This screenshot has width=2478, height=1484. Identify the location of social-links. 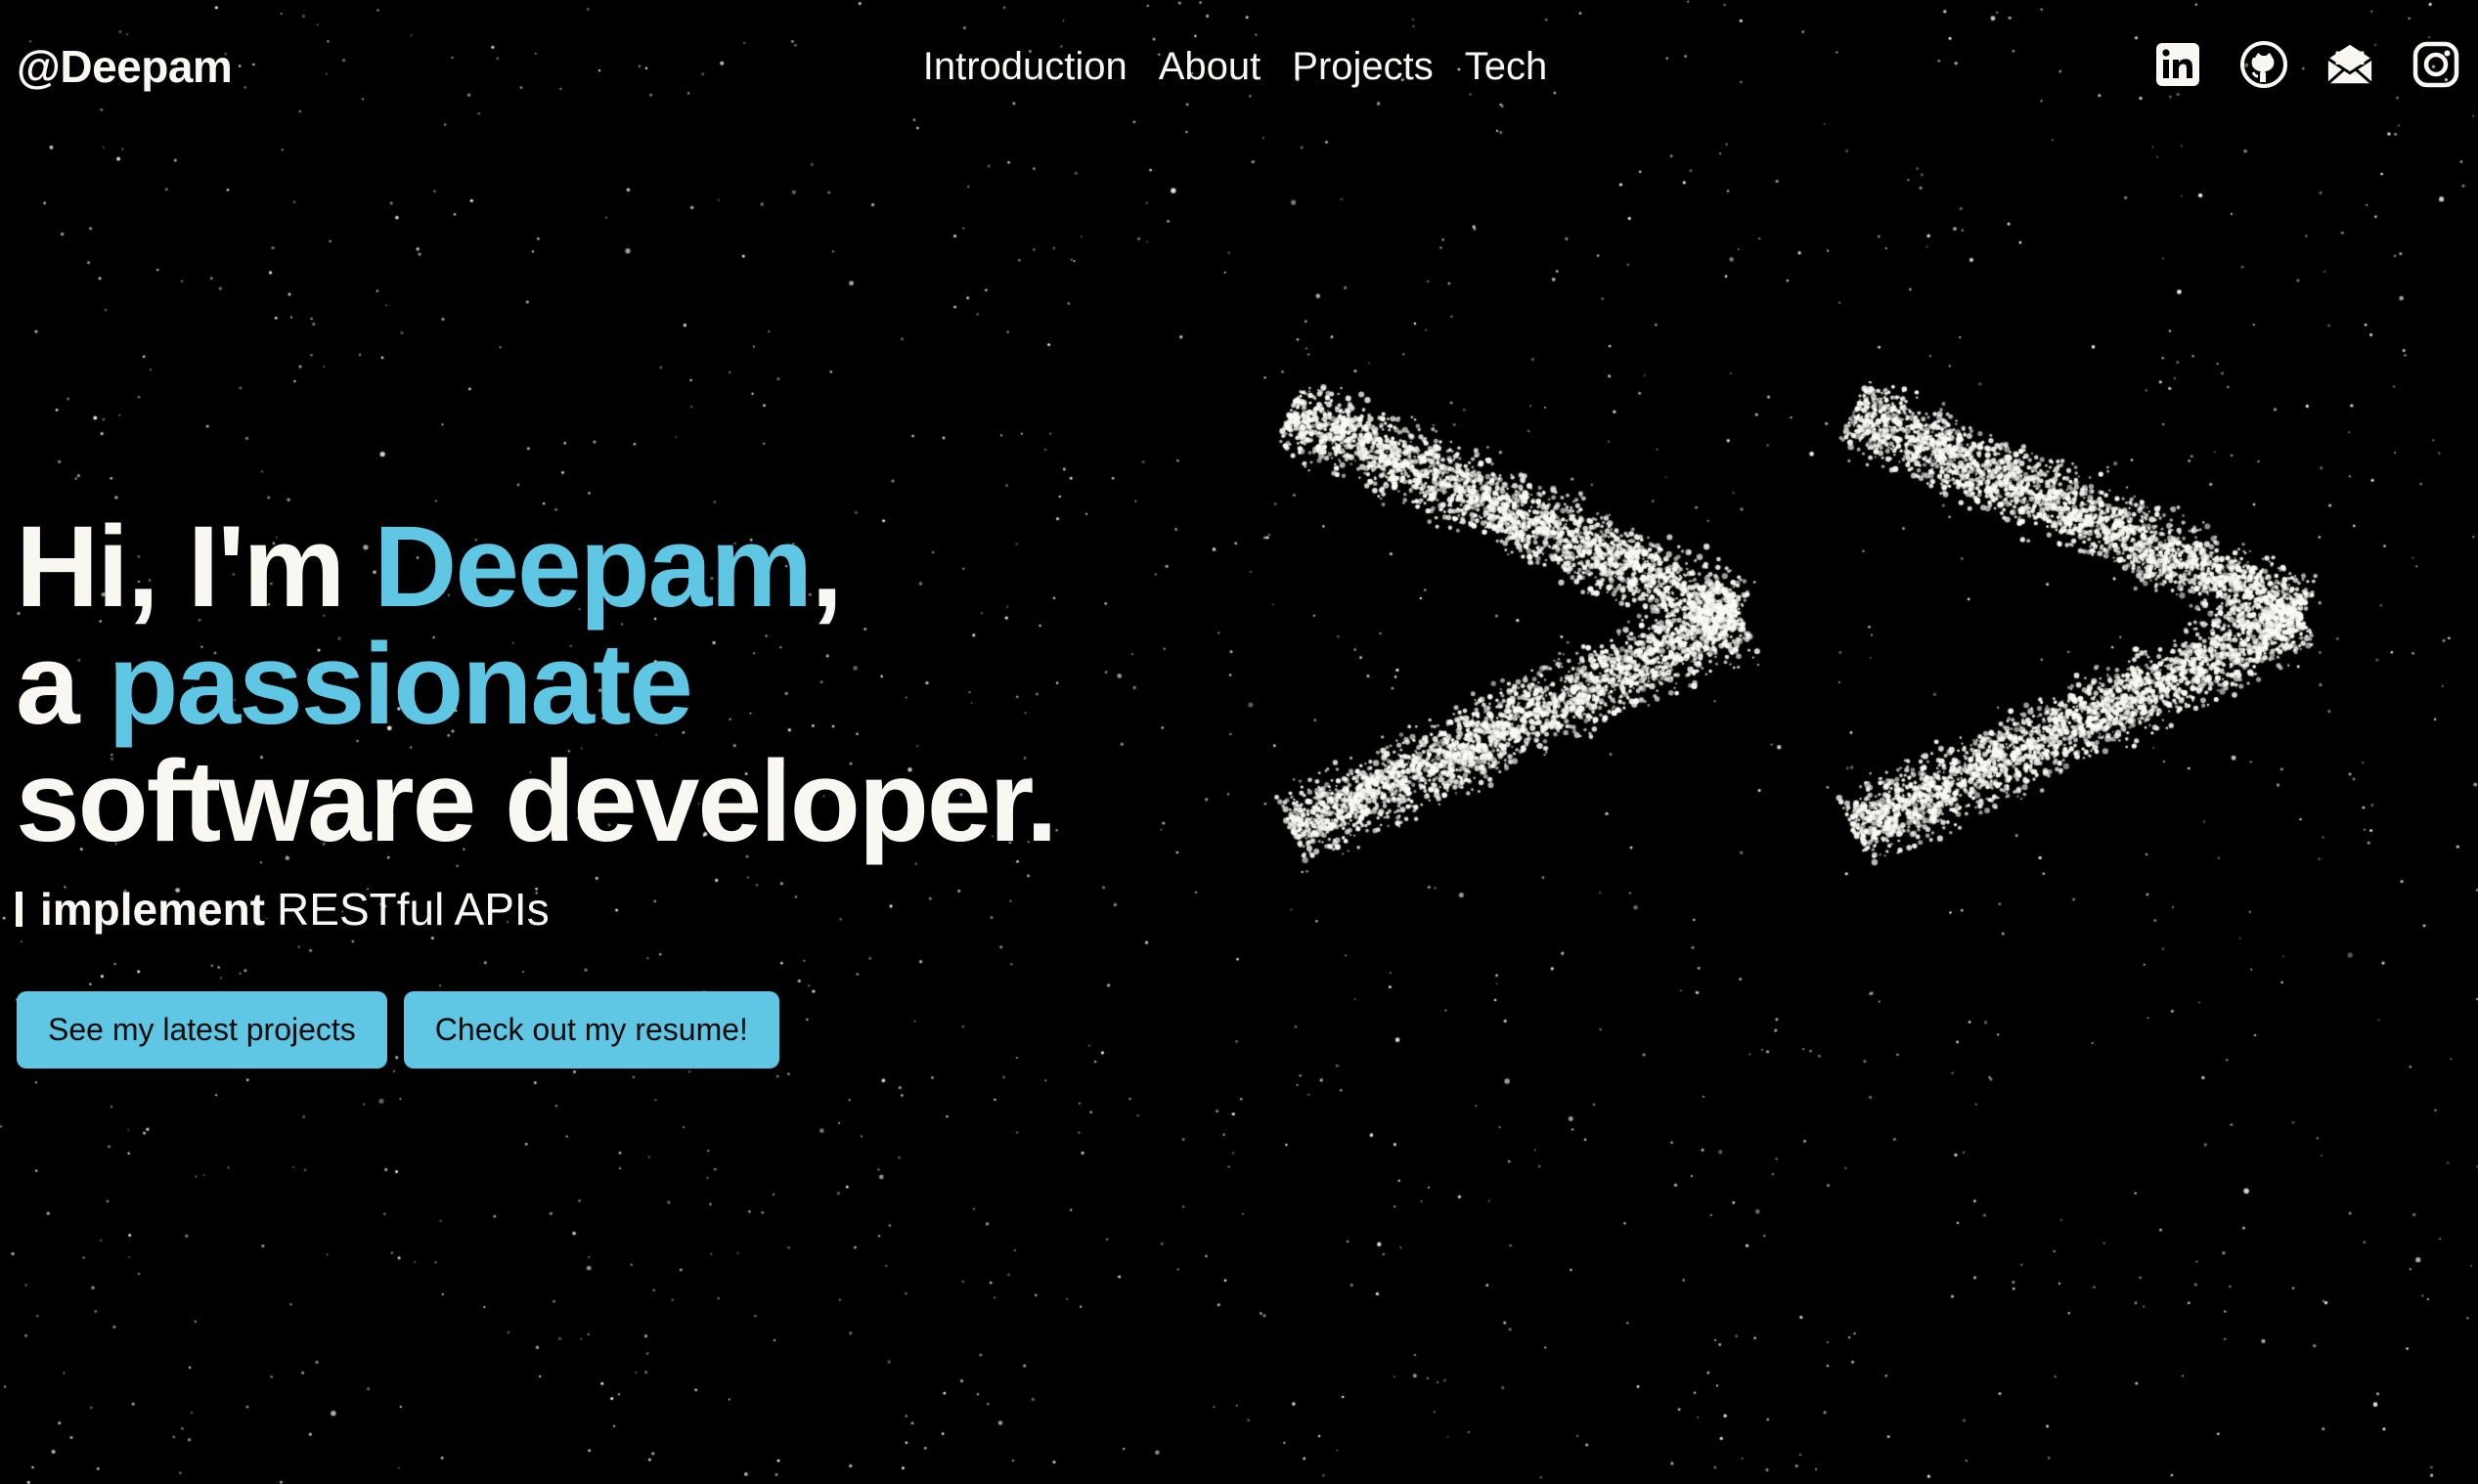
(2306, 64).